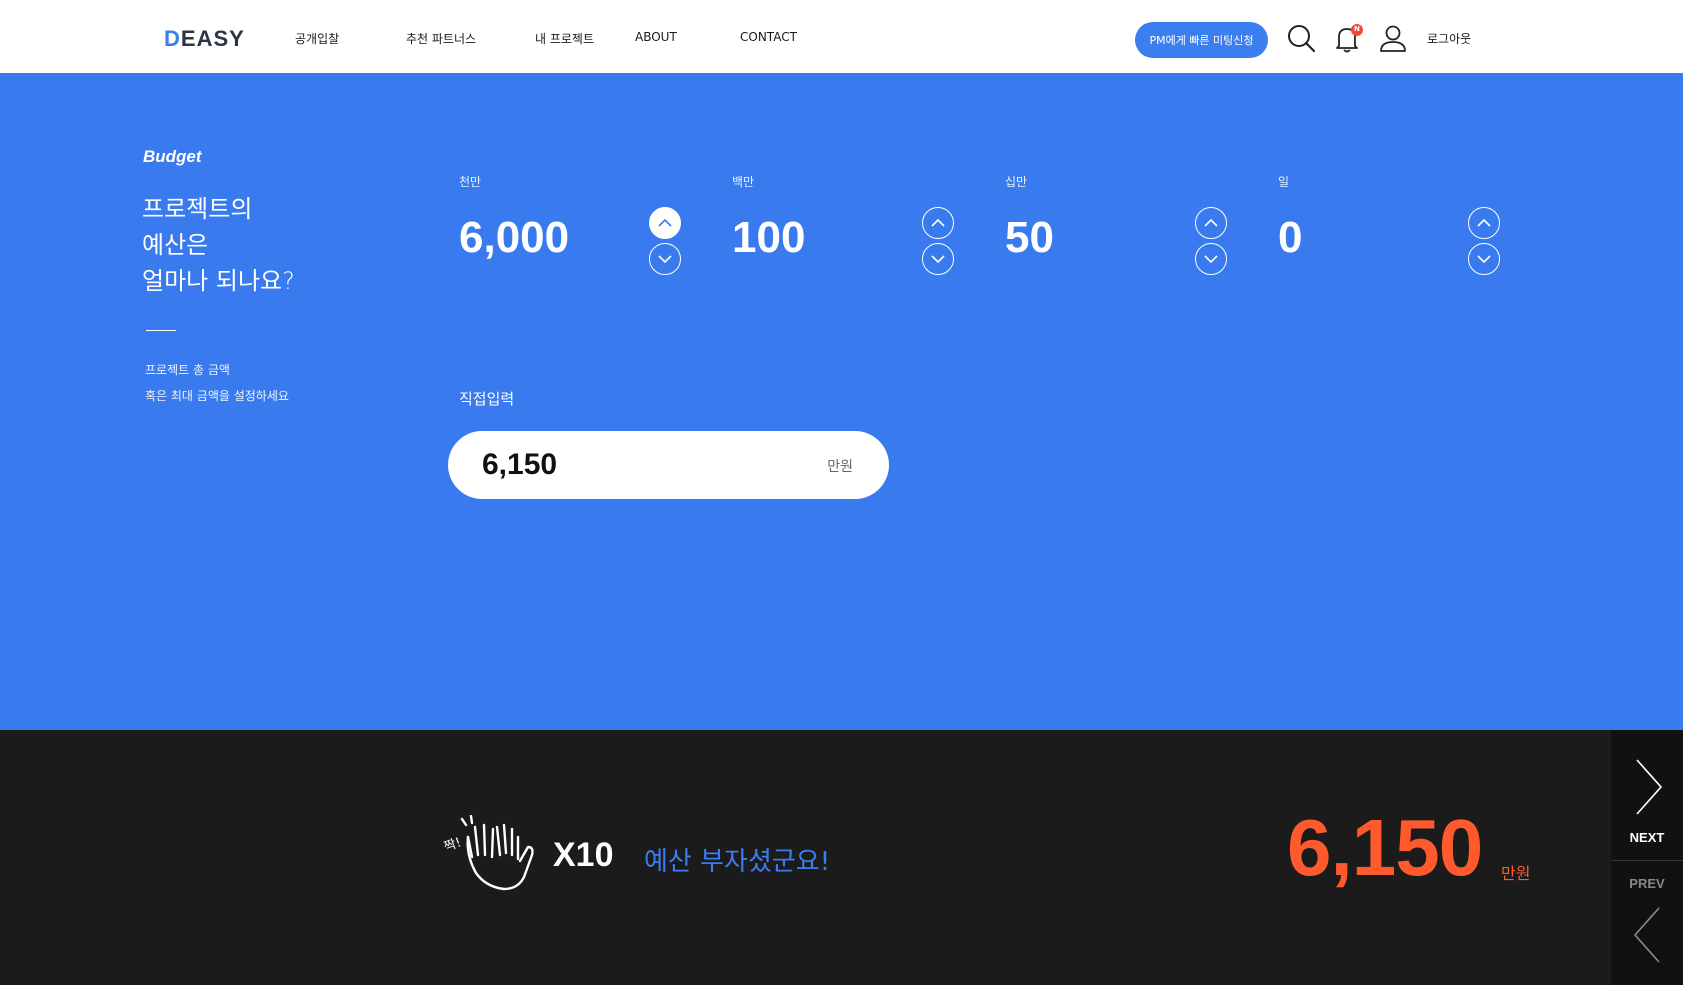 The width and height of the screenshot is (1683, 985). Describe the element at coordinates (218, 281) in the screenshot. I see `question-line-3: 얼마나 되나요?` at that location.